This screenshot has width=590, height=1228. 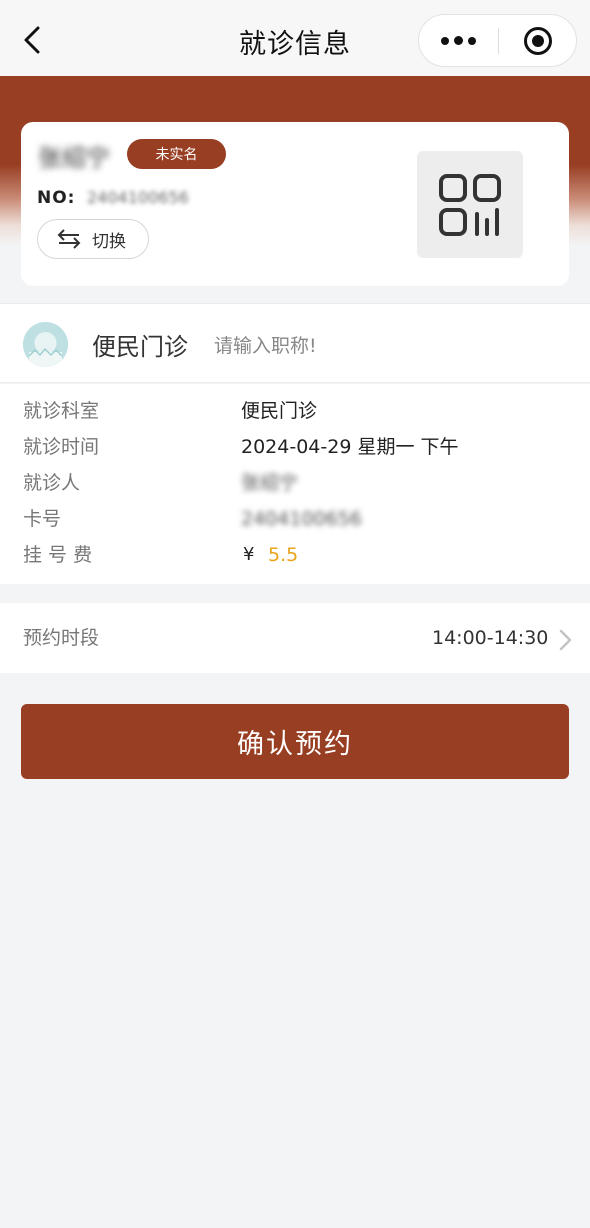 I want to click on info-row-fee: 挂 号 费 ¥ 5.5, so click(x=295, y=555).